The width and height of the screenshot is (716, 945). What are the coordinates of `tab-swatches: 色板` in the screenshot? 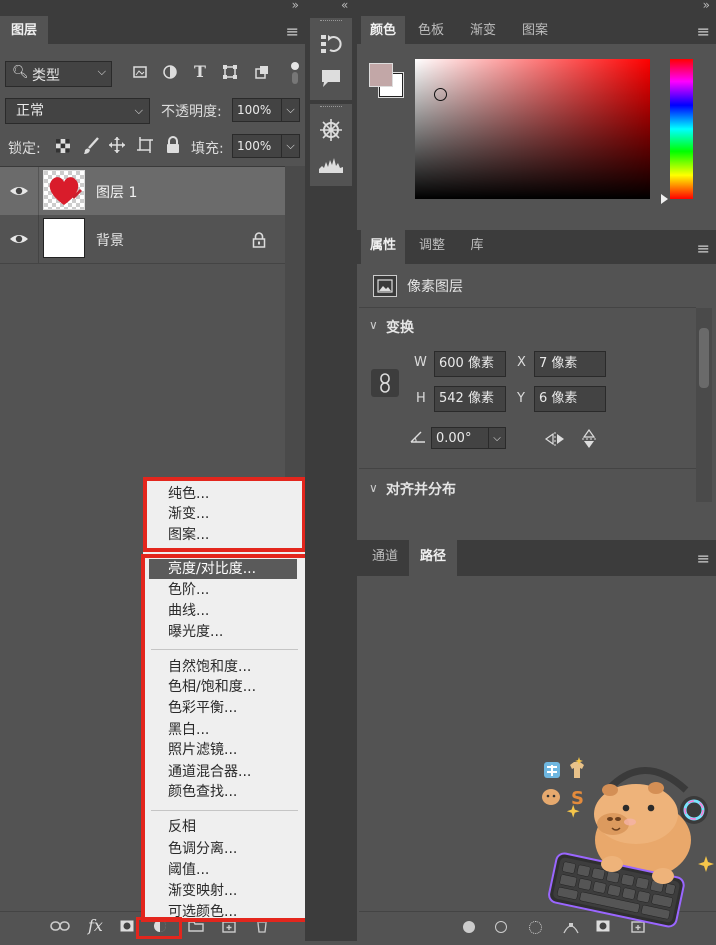 It's located at (431, 31).